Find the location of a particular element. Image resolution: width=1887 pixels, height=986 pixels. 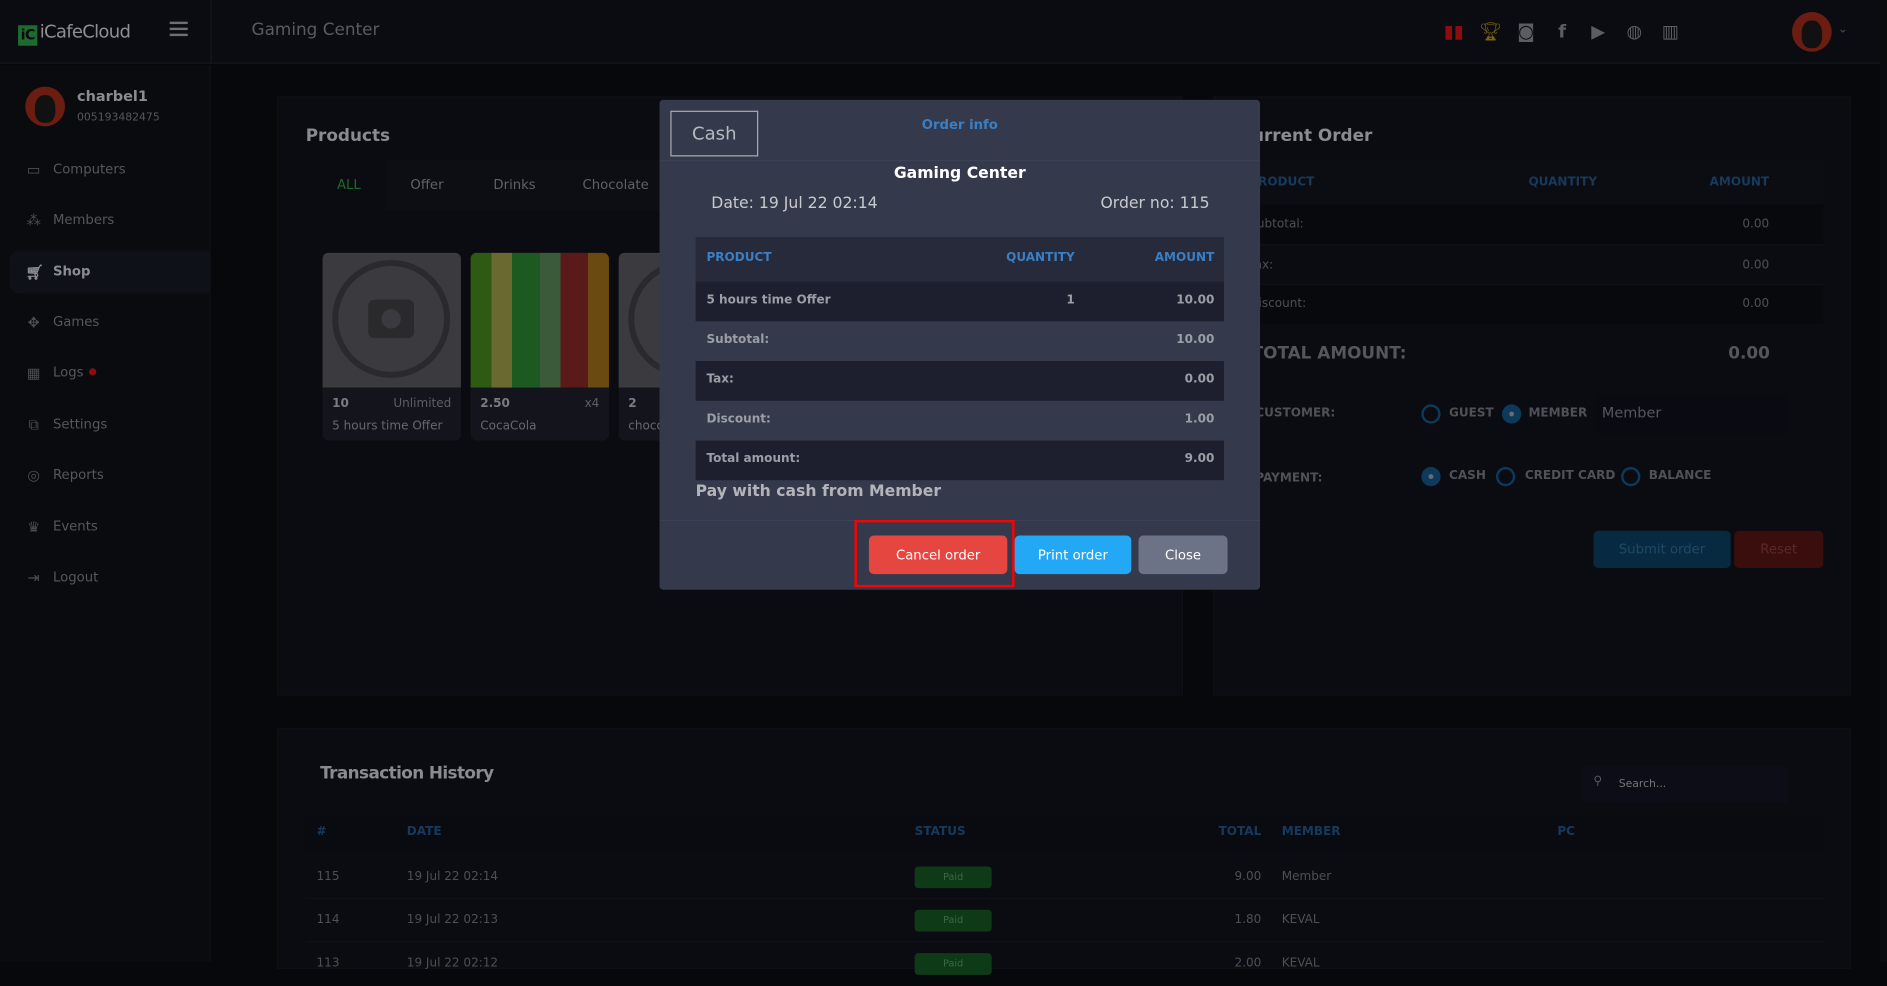

tab-offer: Offer is located at coordinates (426, 185).